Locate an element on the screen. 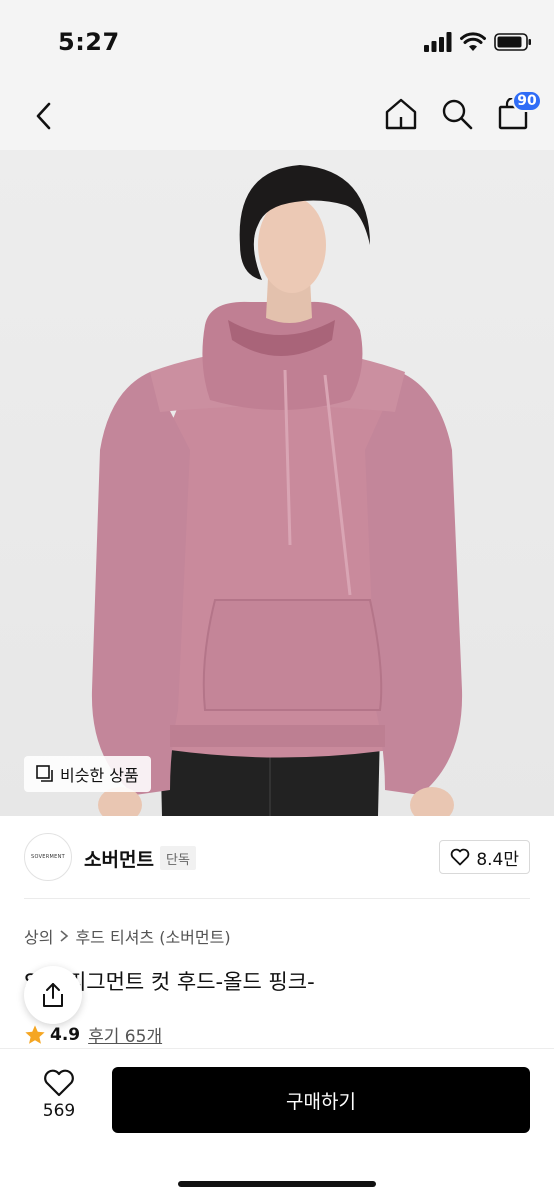  similar-products-button: 비슷한 상품 is located at coordinates (87, 774).